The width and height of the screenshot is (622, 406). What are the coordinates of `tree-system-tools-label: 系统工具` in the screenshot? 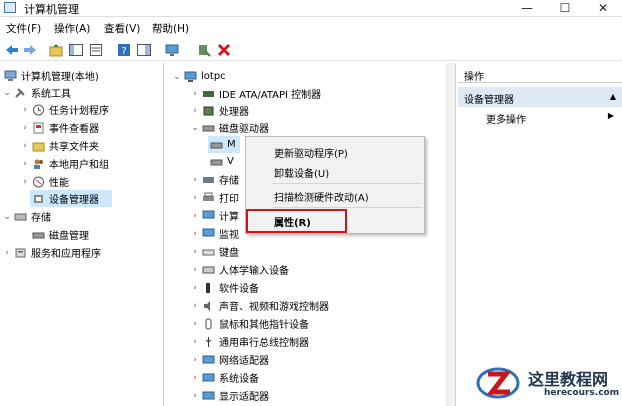 It's located at (51, 94).